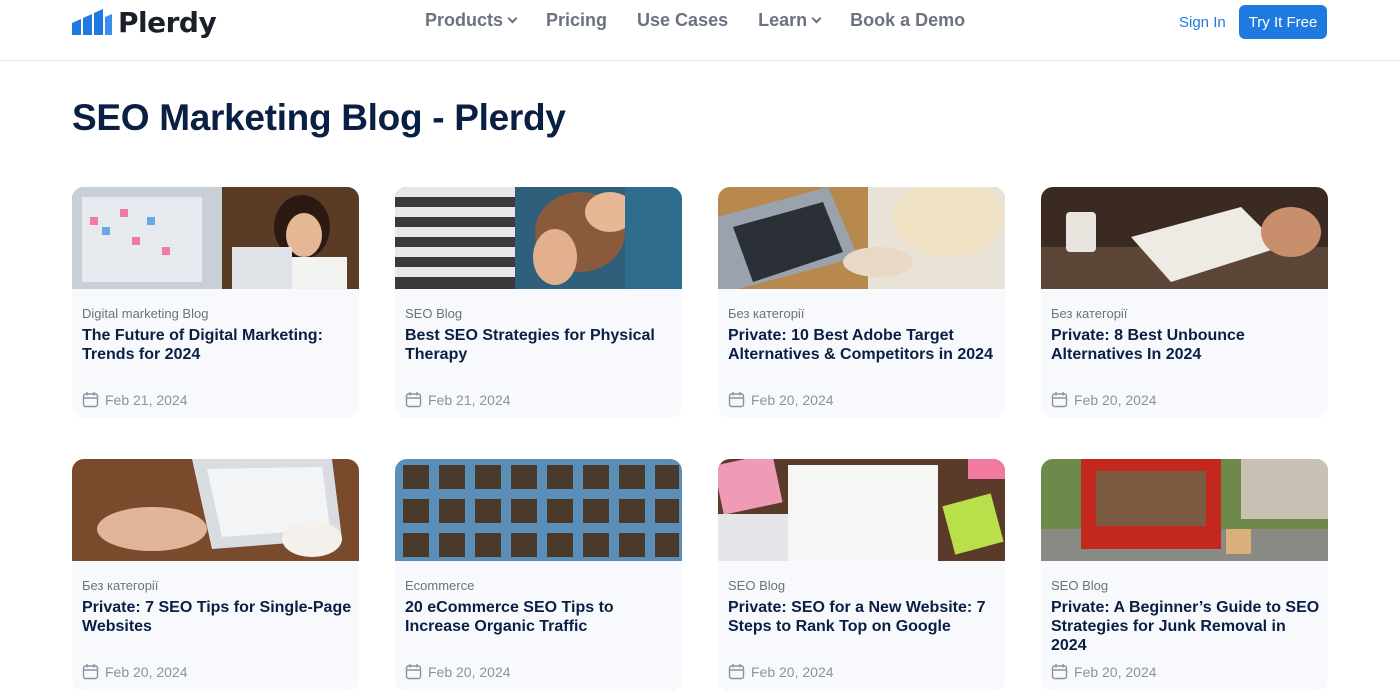 The height and width of the screenshot is (699, 1400). I want to click on nav-products: Products, so click(471, 20).